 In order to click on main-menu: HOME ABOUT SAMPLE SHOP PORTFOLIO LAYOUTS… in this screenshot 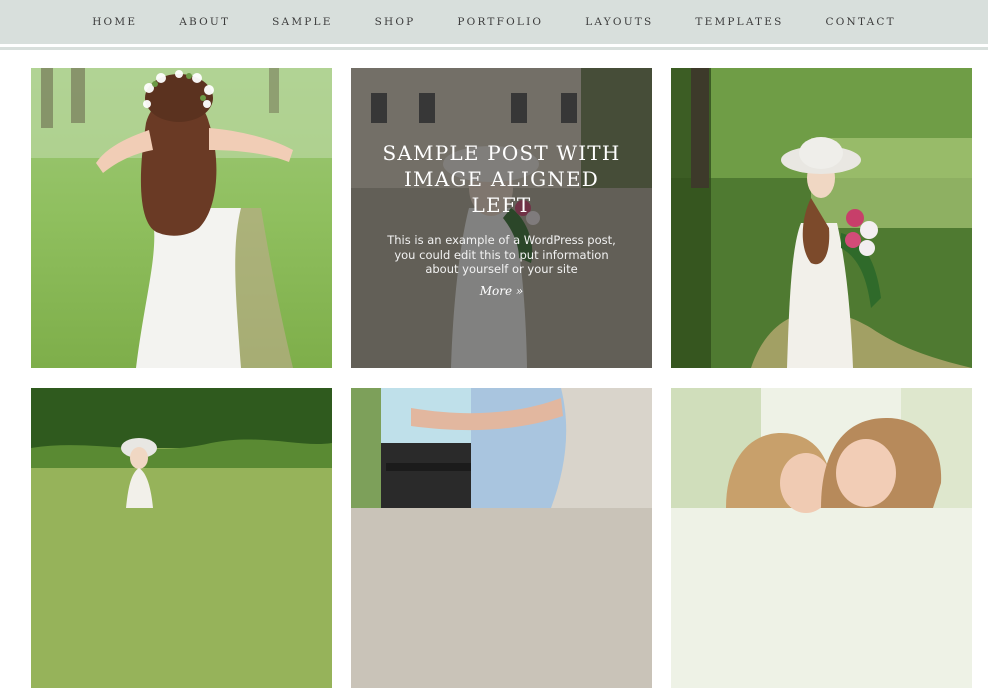, I will do `click(494, 22)`.